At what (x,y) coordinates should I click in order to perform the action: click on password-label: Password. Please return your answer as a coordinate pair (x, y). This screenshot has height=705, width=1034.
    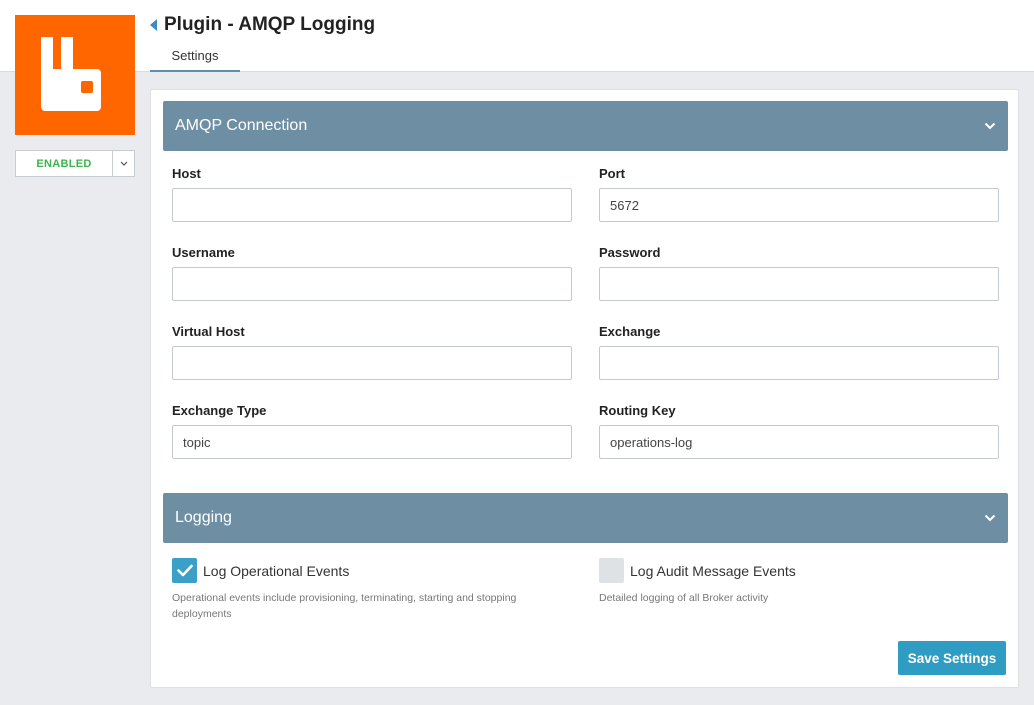
    Looking at the image, I should click on (630, 252).